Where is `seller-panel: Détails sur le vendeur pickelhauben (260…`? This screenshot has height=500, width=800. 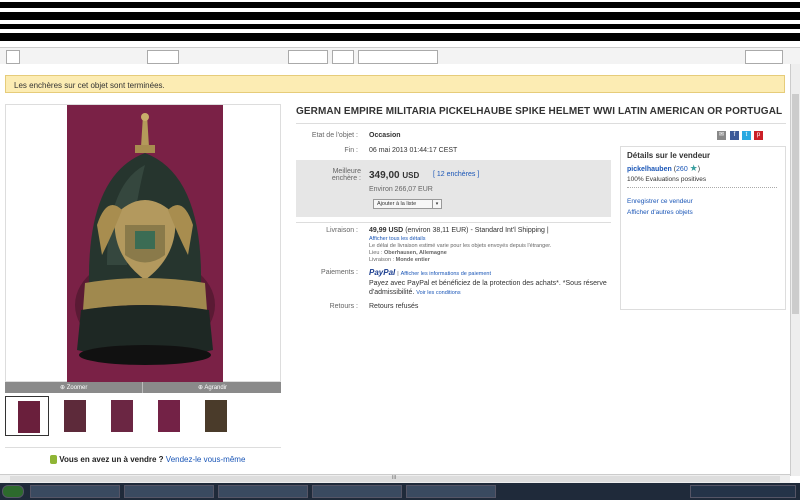 seller-panel: Détails sur le vendeur pickelhauben (260… is located at coordinates (703, 228).